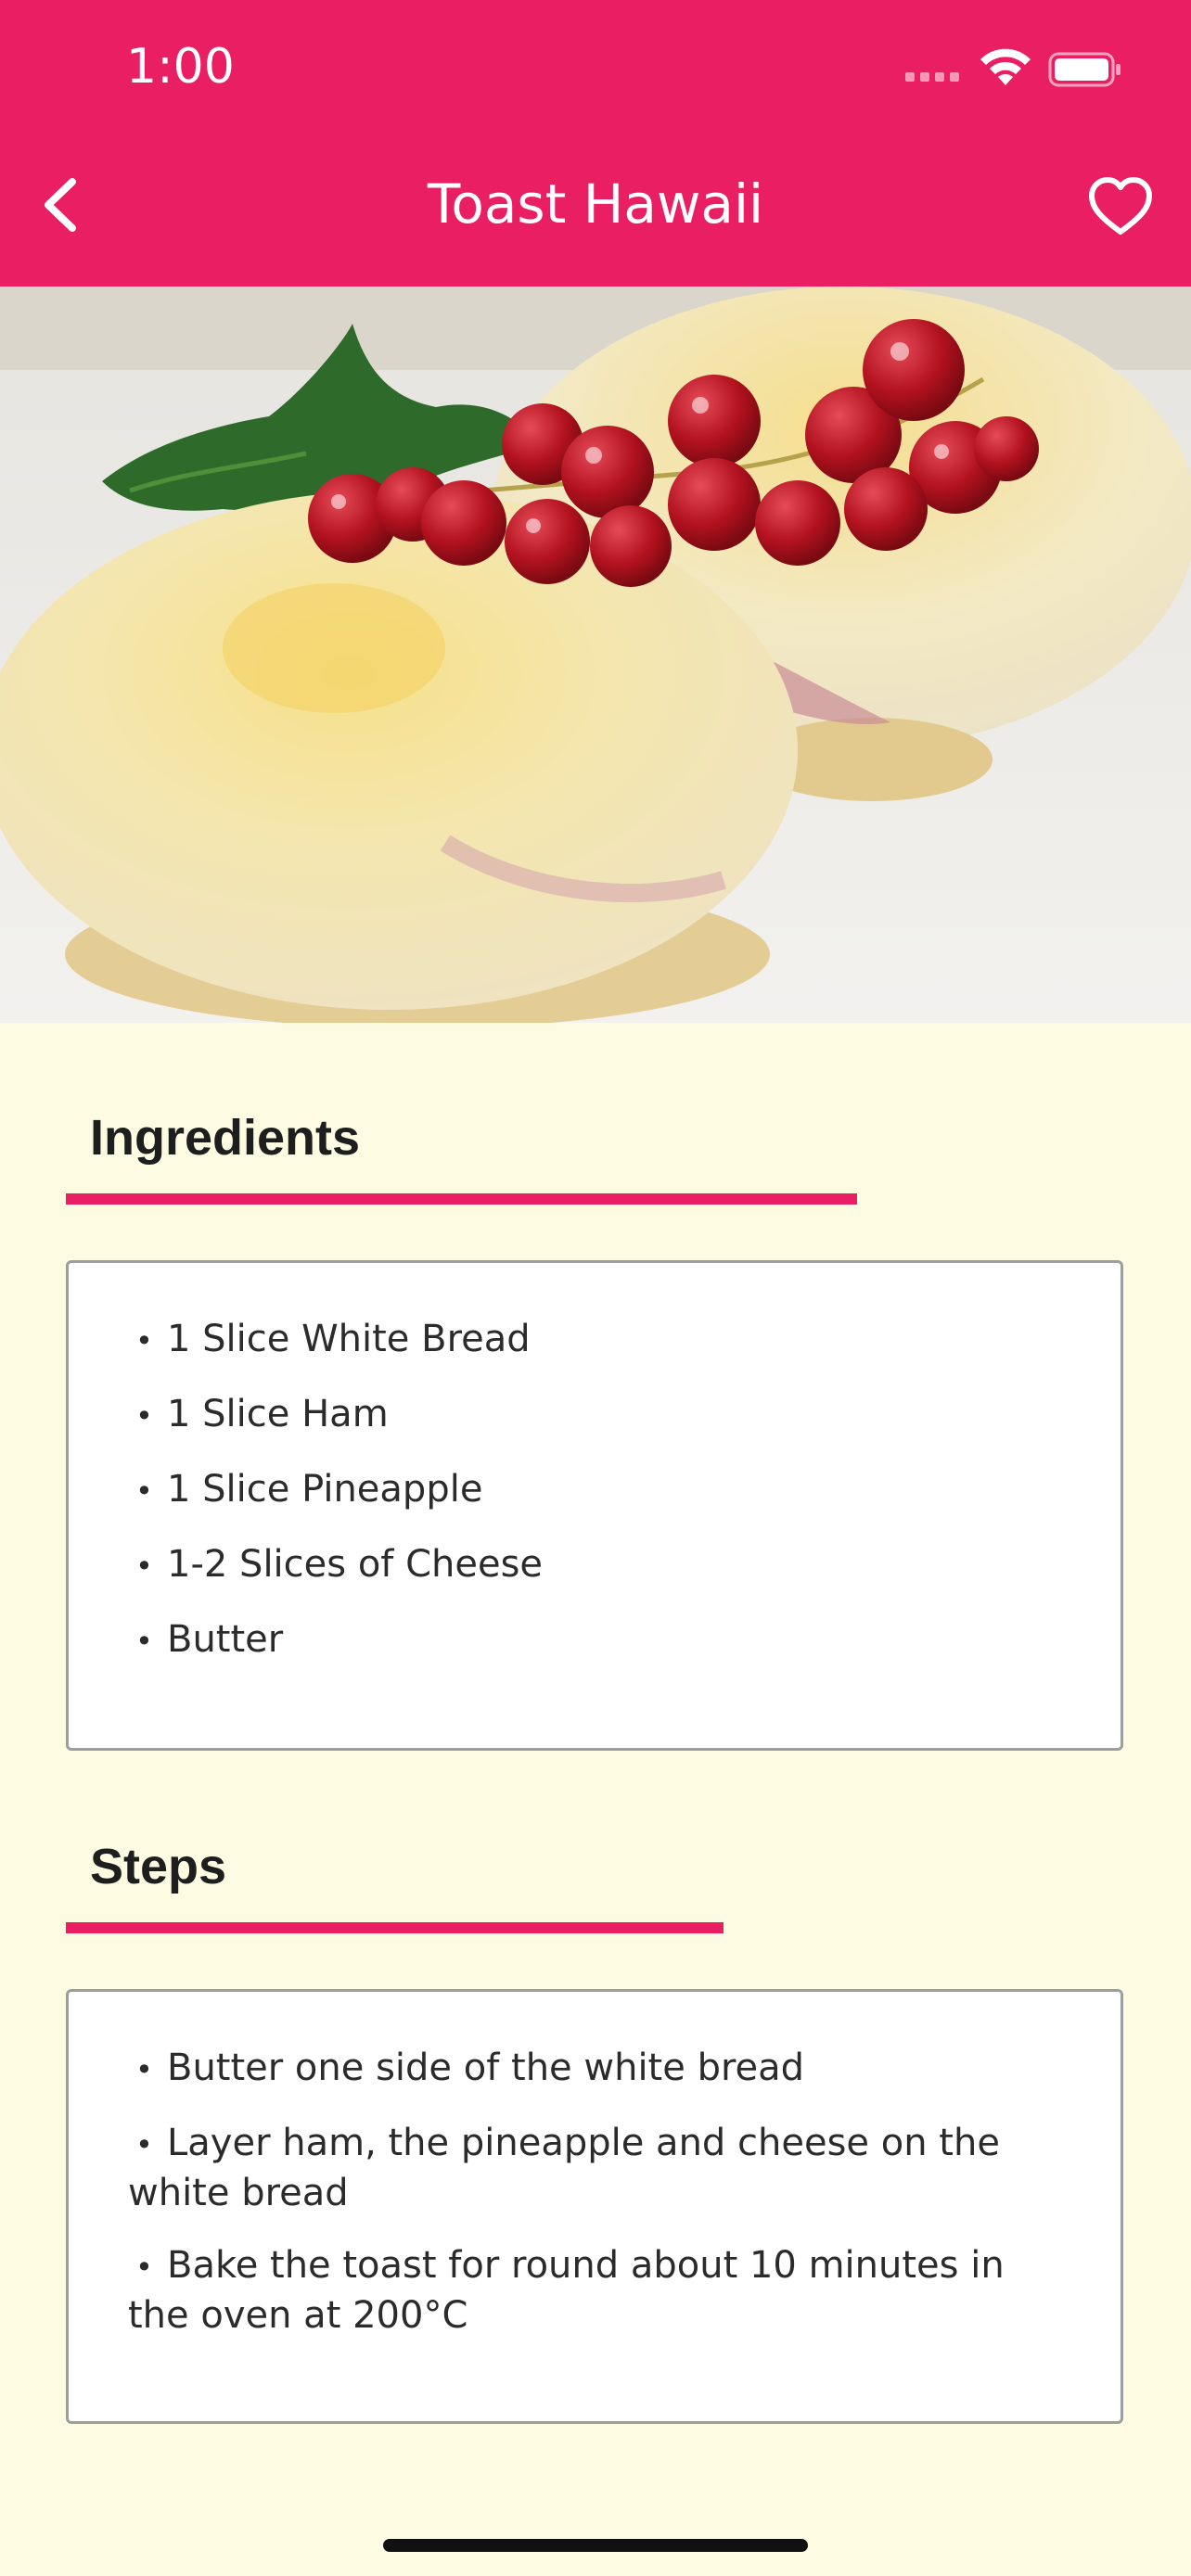 This screenshot has width=1191, height=2576. Describe the element at coordinates (595, 204) in the screenshot. I see `page-title: Toast Hawaii` at that location.